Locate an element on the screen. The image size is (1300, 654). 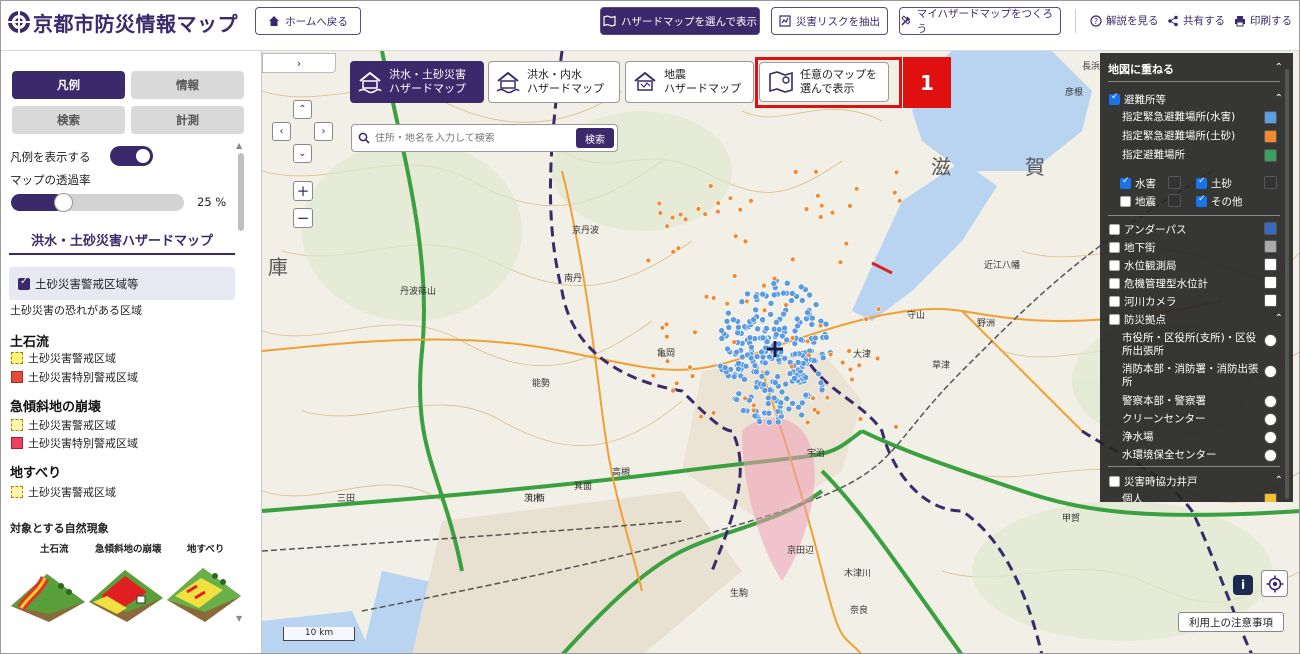
pan-right-button: › is located at coordinates (323, 131).